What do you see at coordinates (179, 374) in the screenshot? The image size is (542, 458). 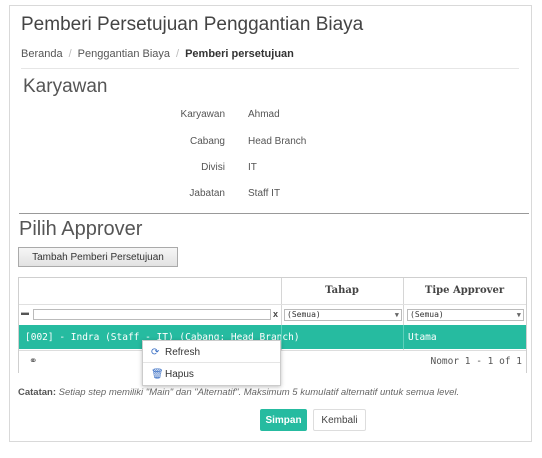 I see `context-menu-delete-label: Hapus` at bounding box center [179, 374].